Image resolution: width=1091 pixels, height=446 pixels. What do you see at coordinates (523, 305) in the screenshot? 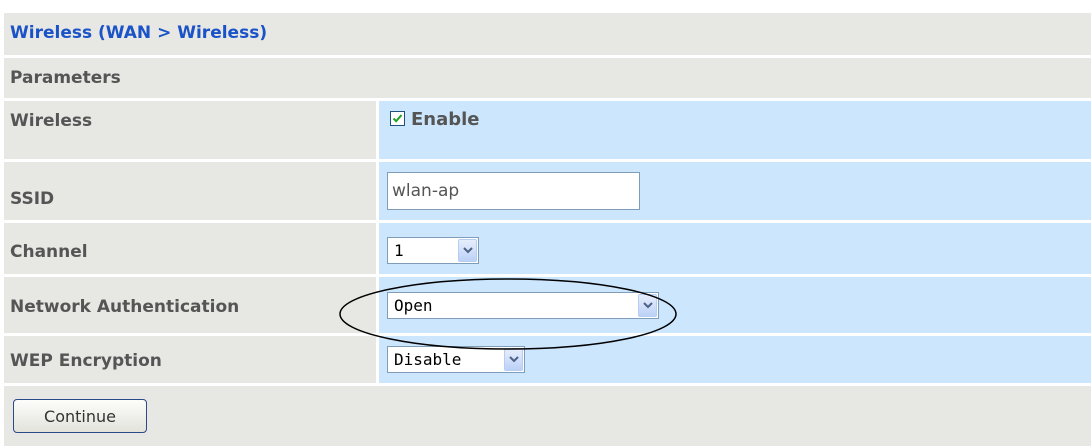
I see `network-authentication-select: Open` at bounding box center [523, 305].